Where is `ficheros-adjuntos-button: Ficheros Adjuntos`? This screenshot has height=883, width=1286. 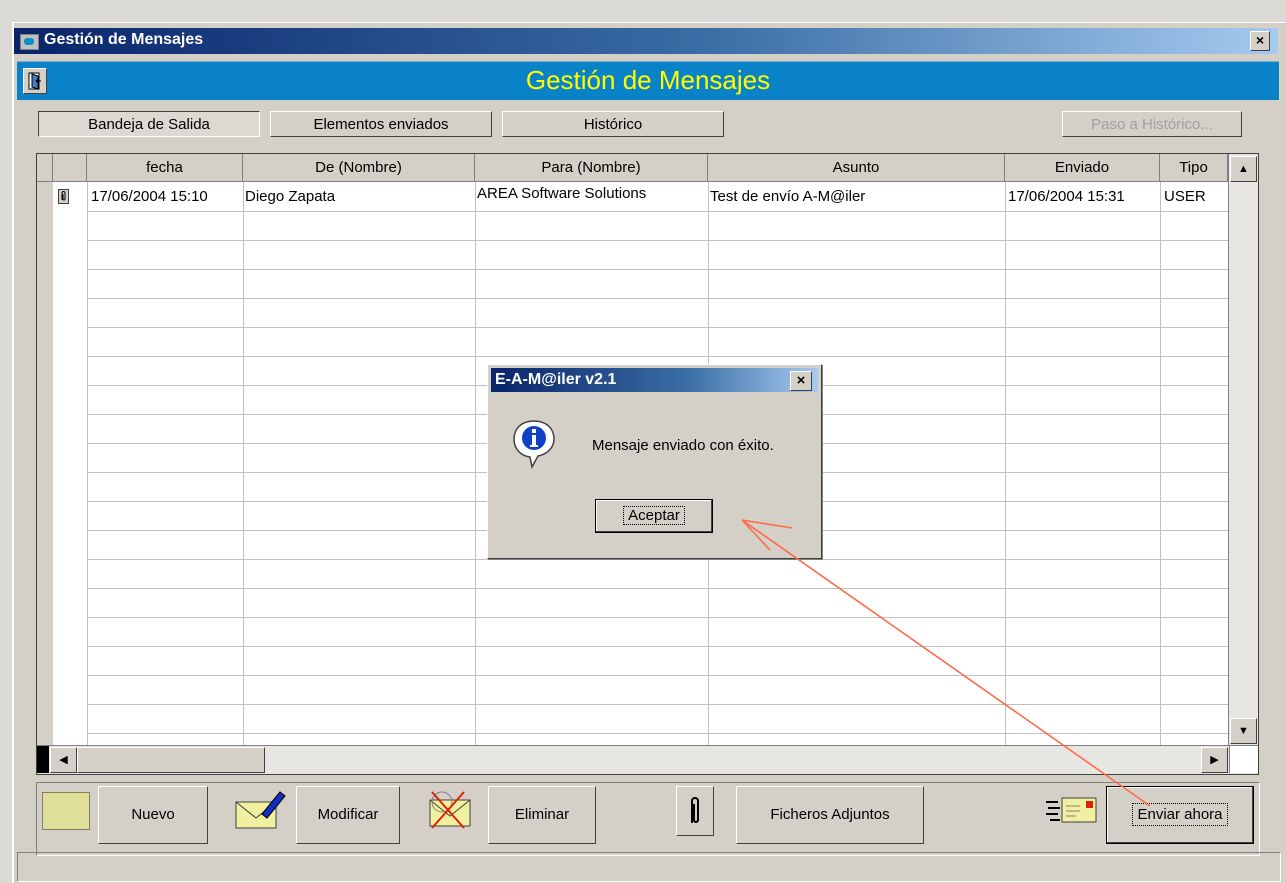
ficheros-adjuntos-button: Ficheros Adjuntos is located at coordinates (830, 815).